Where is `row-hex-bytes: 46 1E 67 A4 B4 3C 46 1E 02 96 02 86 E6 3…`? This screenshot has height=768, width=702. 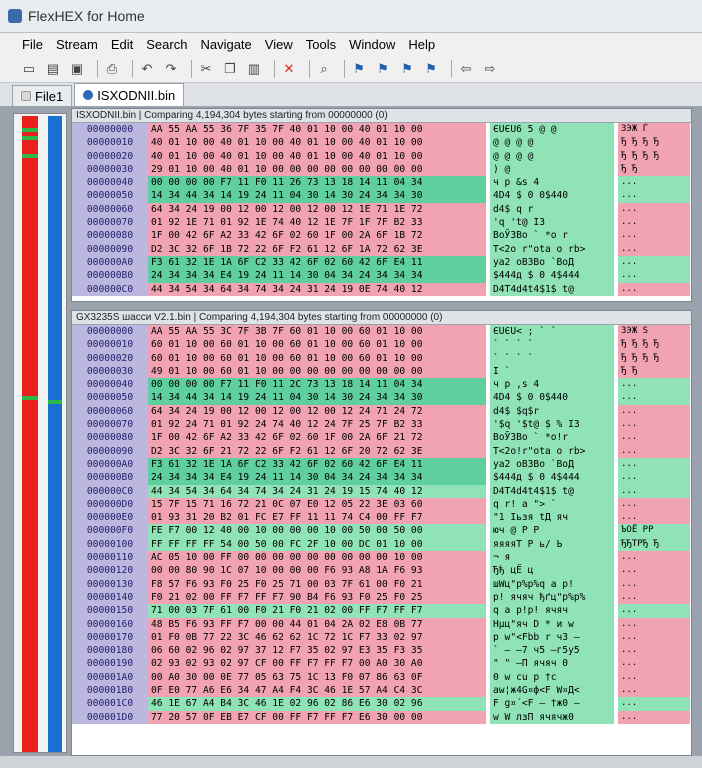
row-hex-bytes: 46 1E 67 A4 B4 3C 46 1E 02 96 02 86 E6 3… is located at coordinates (317, 704).